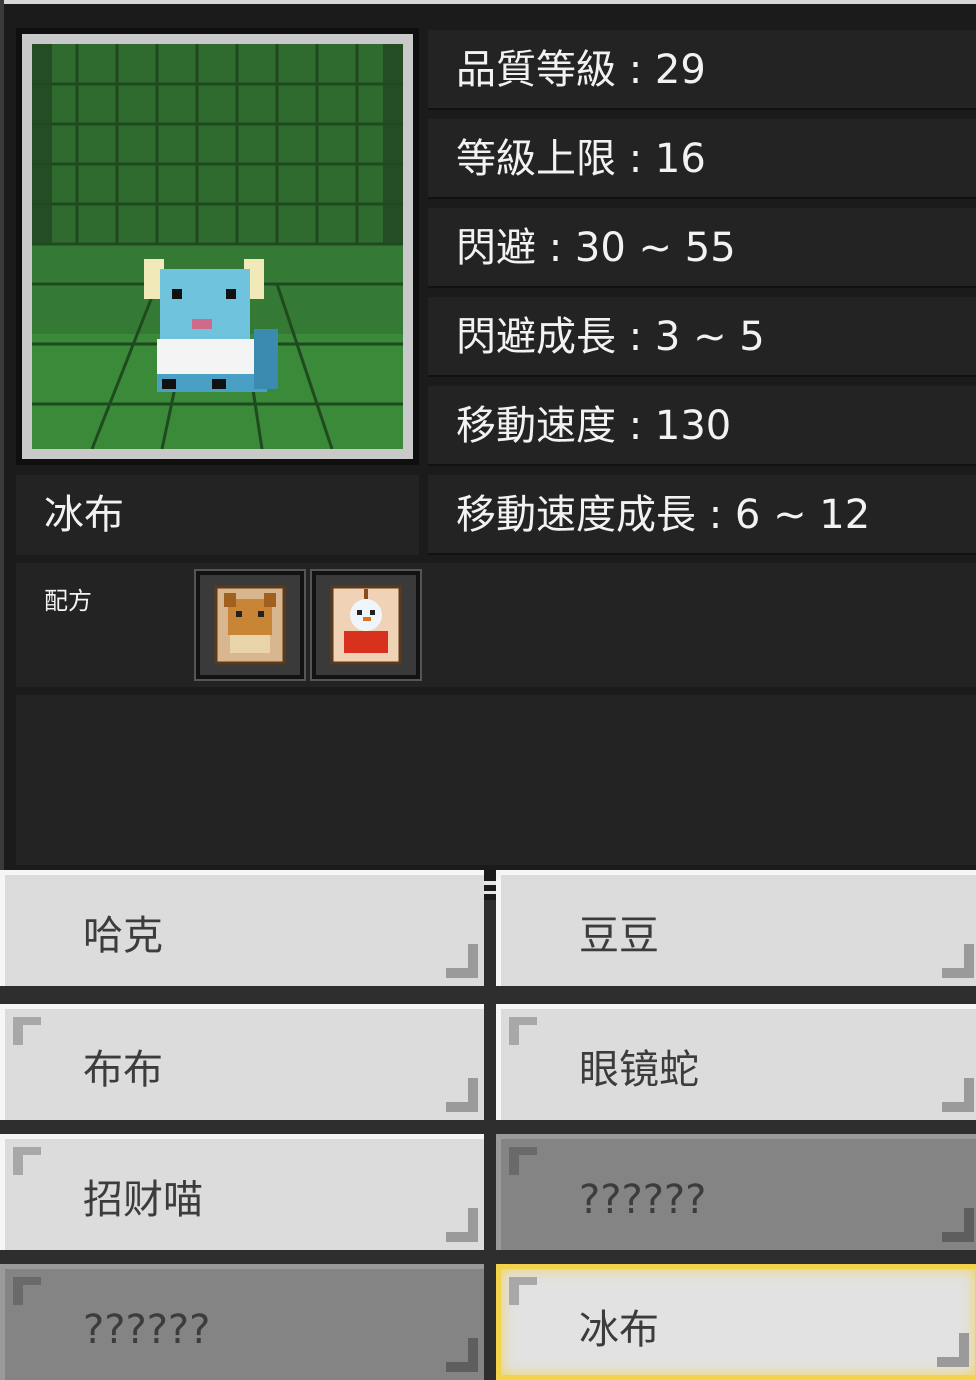 Image resolution: width=976 pixels, height=1380 pixels. I want to click on stat-dodge-growth: 閃避成長 : 3 ~ 5, so click(702, 337).